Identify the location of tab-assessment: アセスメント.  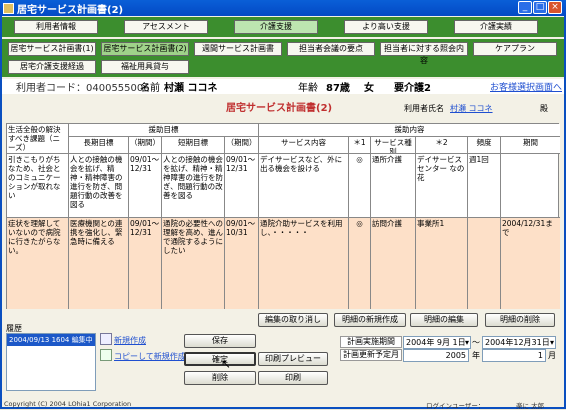
(166, 27).